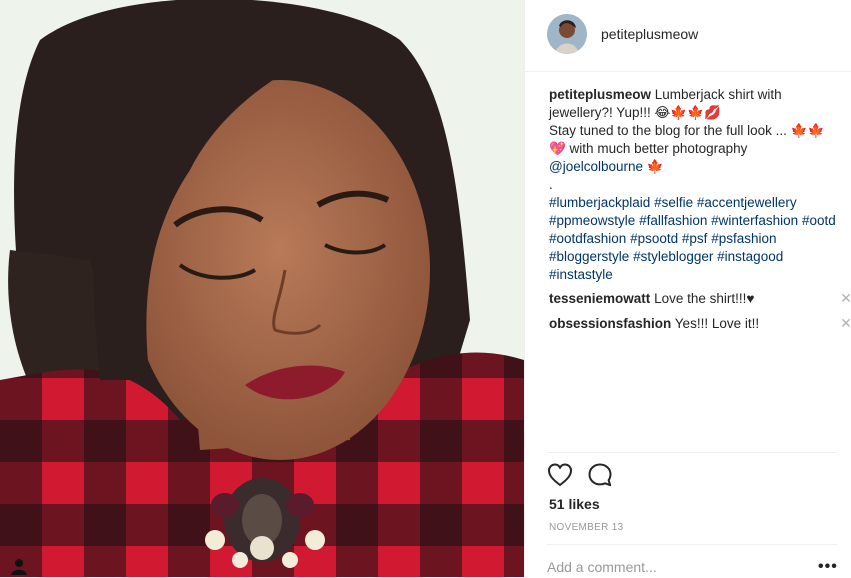  I want to click on hashtag-link: #selfie, so click(673, 202).